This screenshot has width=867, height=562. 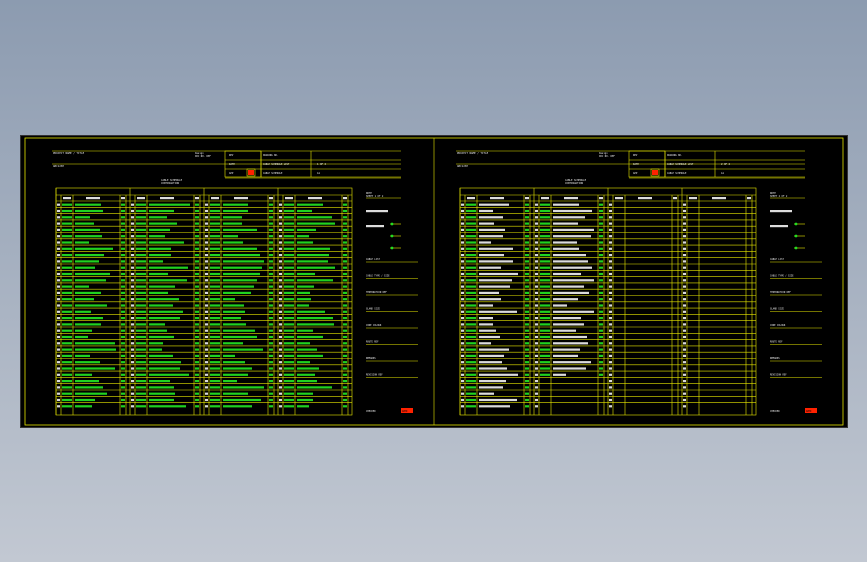 I want to click on note-item: GLAND SIZE, so click(x=373, y=309).